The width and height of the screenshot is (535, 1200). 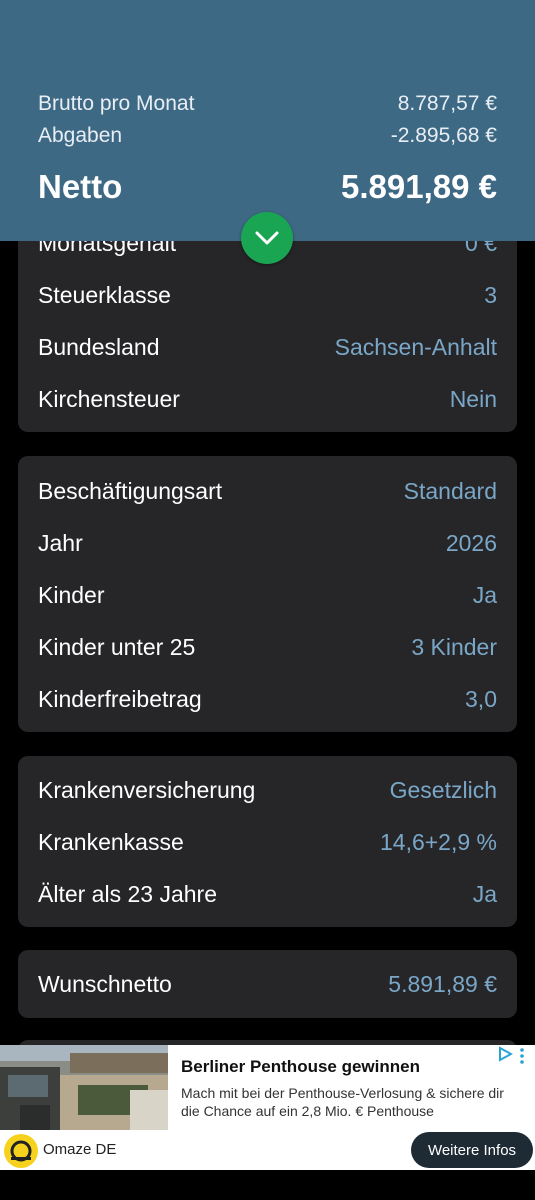 What do you see at coordinates (130, 490) in the screenshot?
I see `beschaeftigungsart-label: Beschäftigungsart` at bounding box center [130, 490].